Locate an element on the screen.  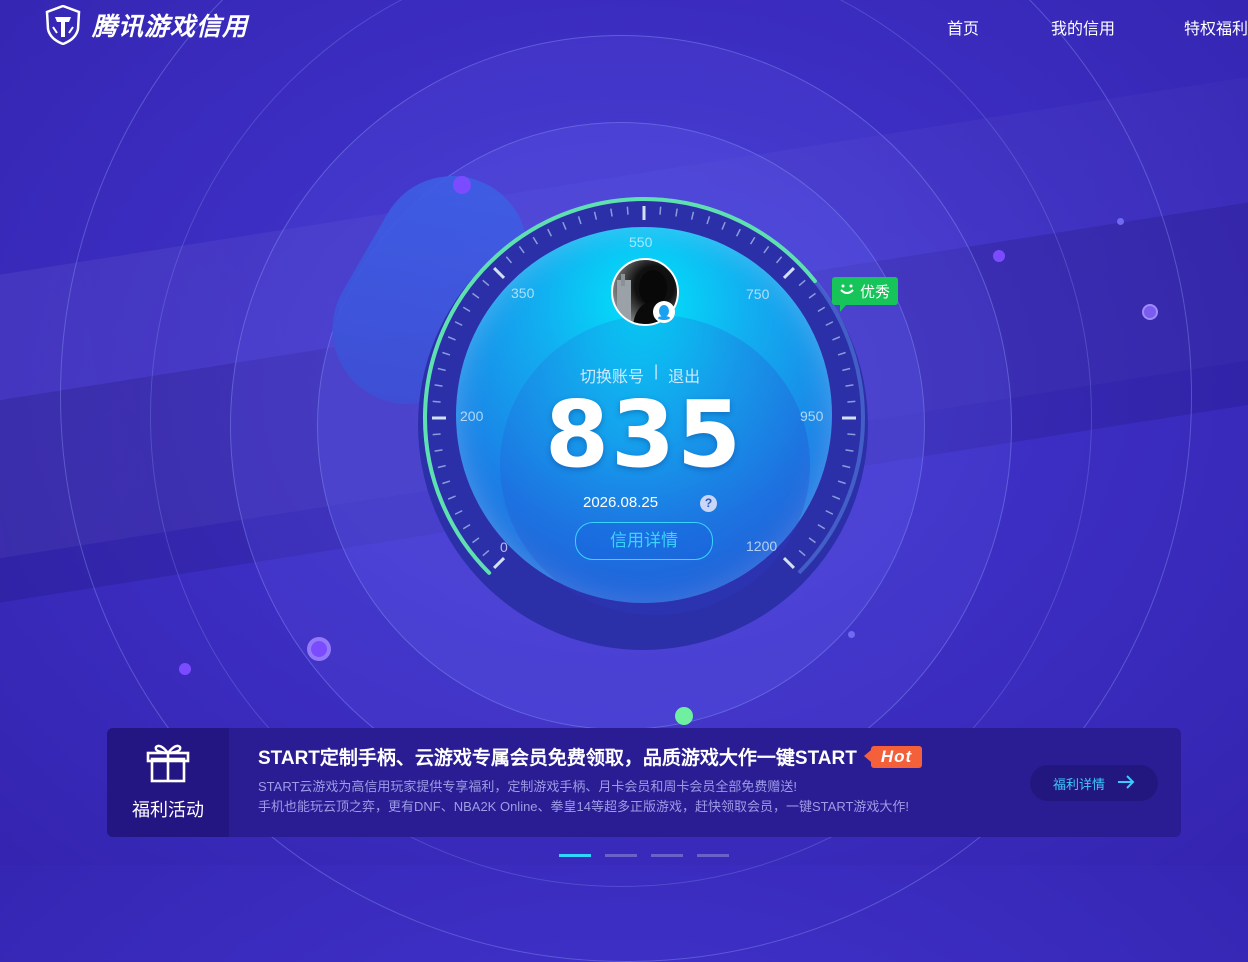
credit-detail-button: 信用详情 is located at coordinates (644, 541).